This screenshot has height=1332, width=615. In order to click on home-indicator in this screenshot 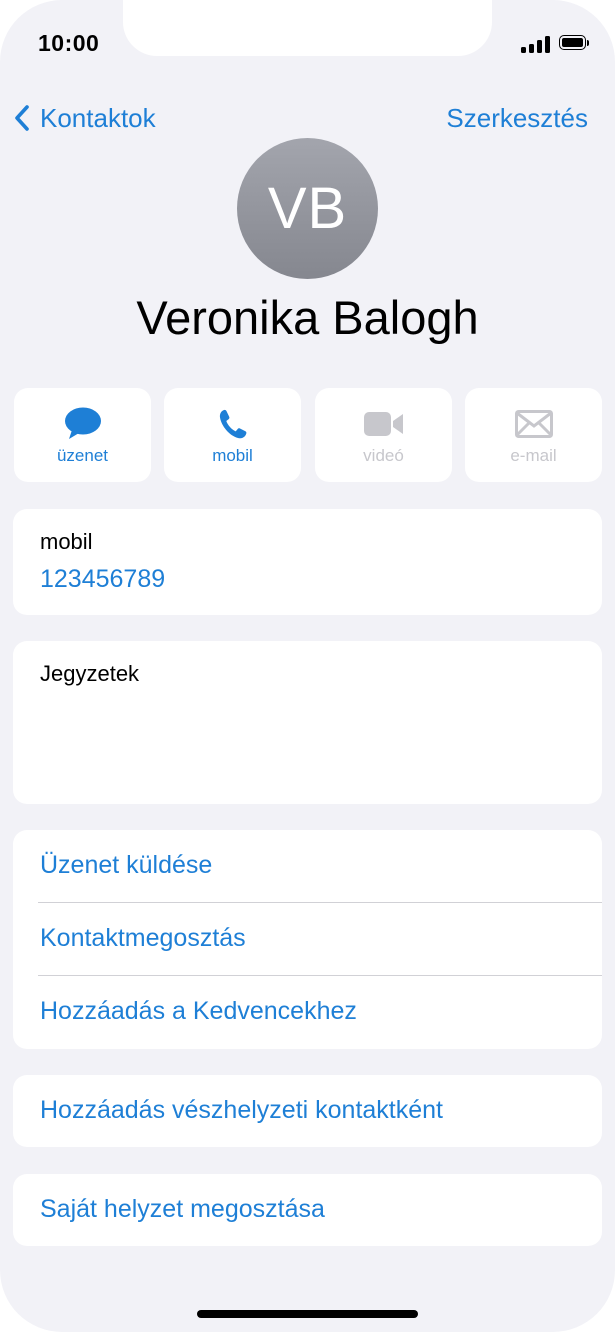, I will do `click(307, 1314)`.